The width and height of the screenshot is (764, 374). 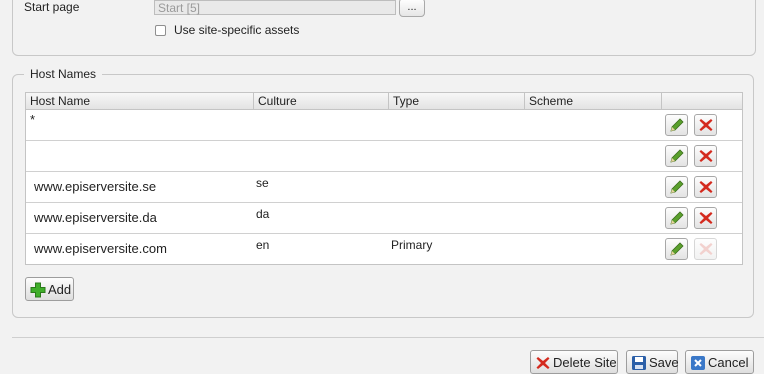 I want to click on table-row: www.episerversite.com en Primary, so click(x=384, y=249).